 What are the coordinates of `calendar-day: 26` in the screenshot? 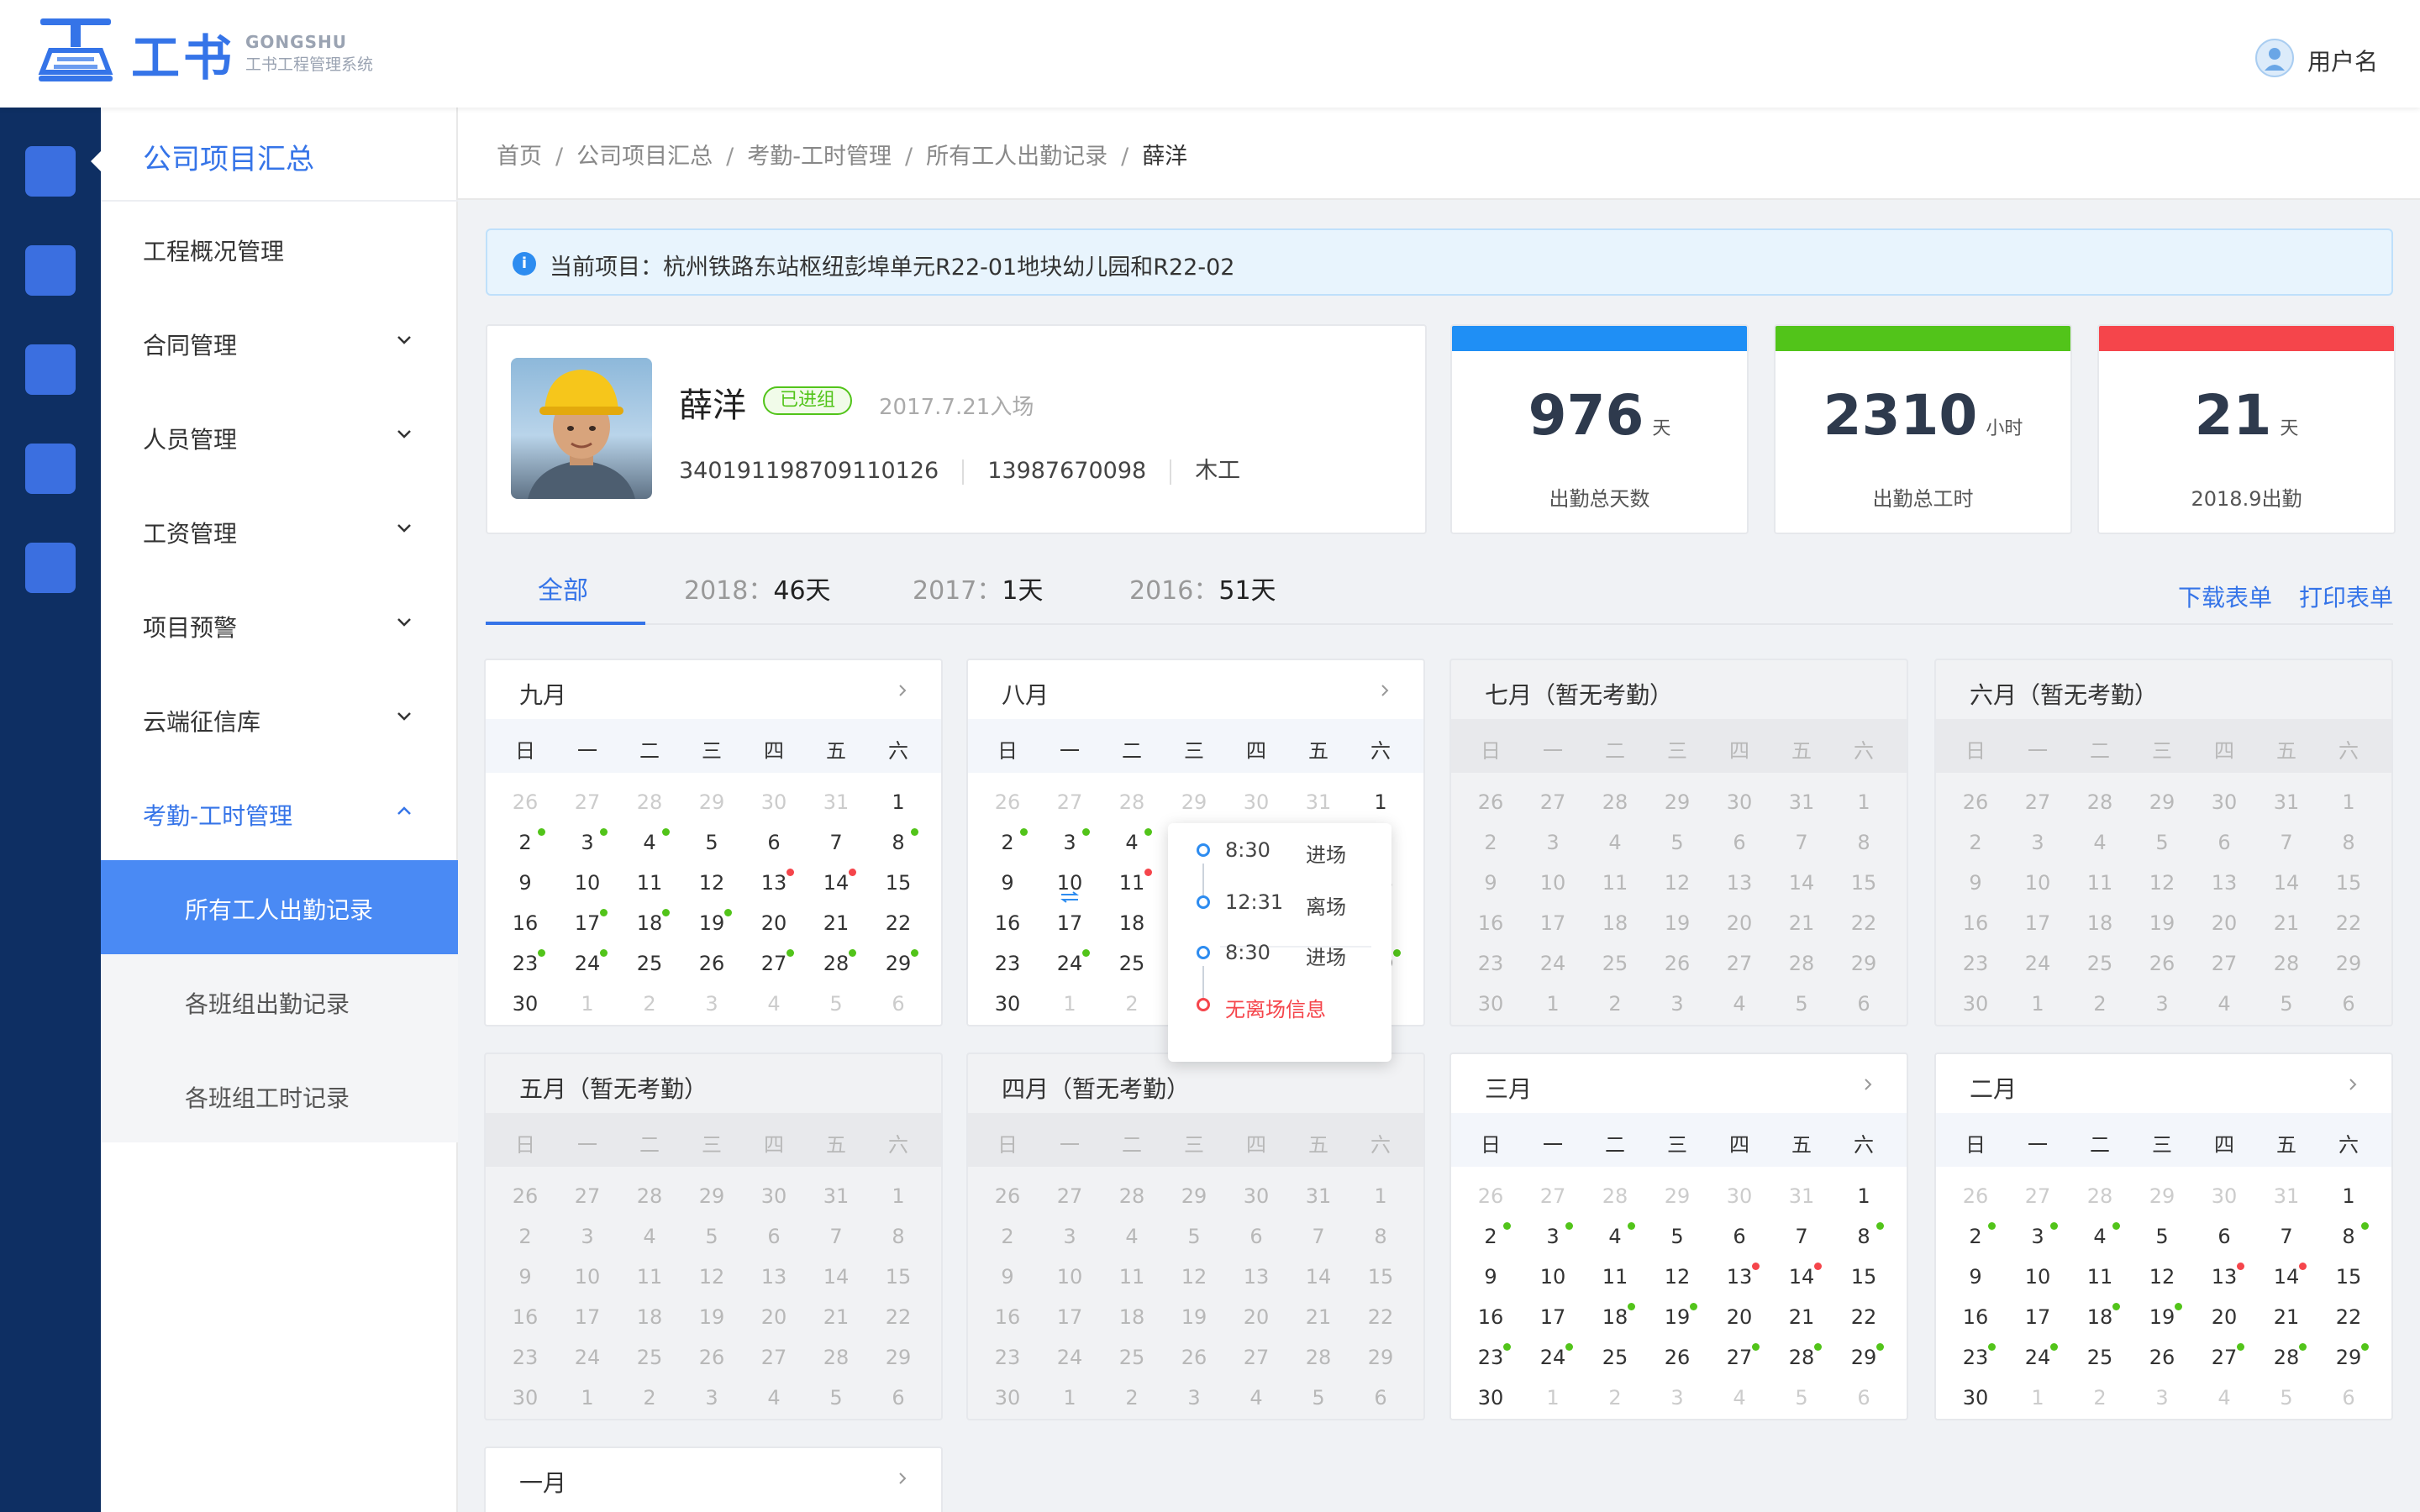 It's located at (2162, 1357).